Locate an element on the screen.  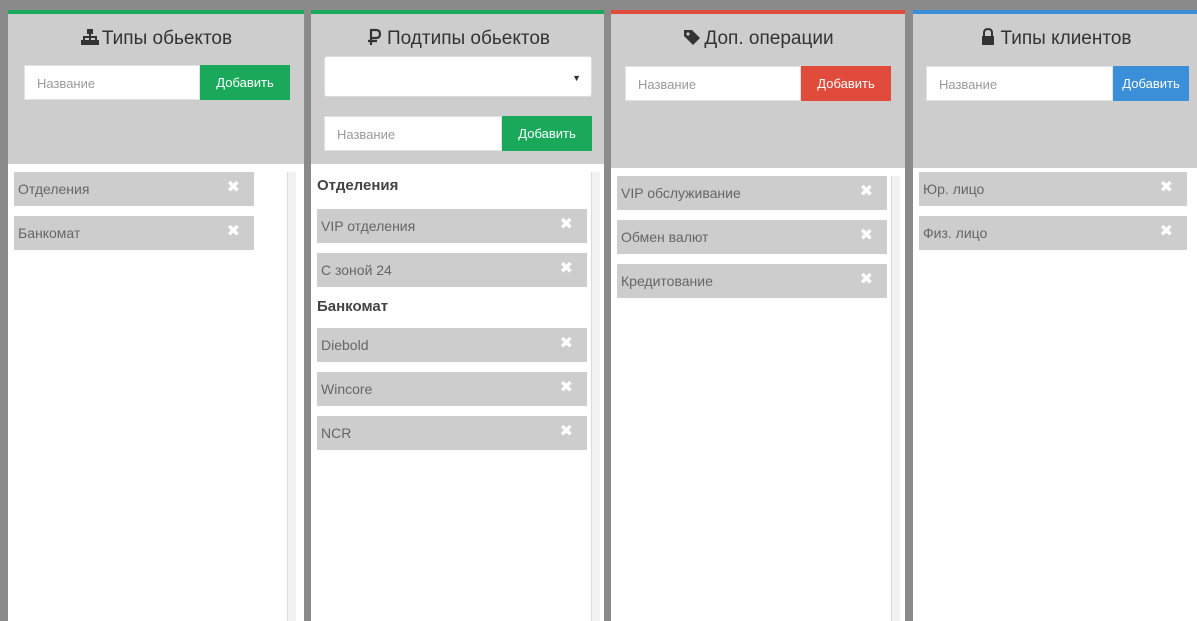
parent-type-select: ▼ is located at coordinates (458, 76).